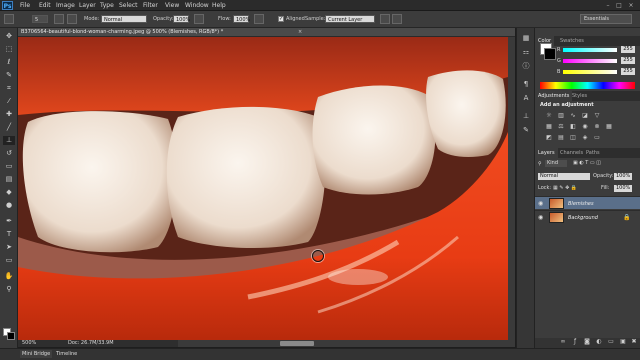 The height and width of the screenshot is (360, 640). I want to click on menu-filter: Filter, so click(150, 5).